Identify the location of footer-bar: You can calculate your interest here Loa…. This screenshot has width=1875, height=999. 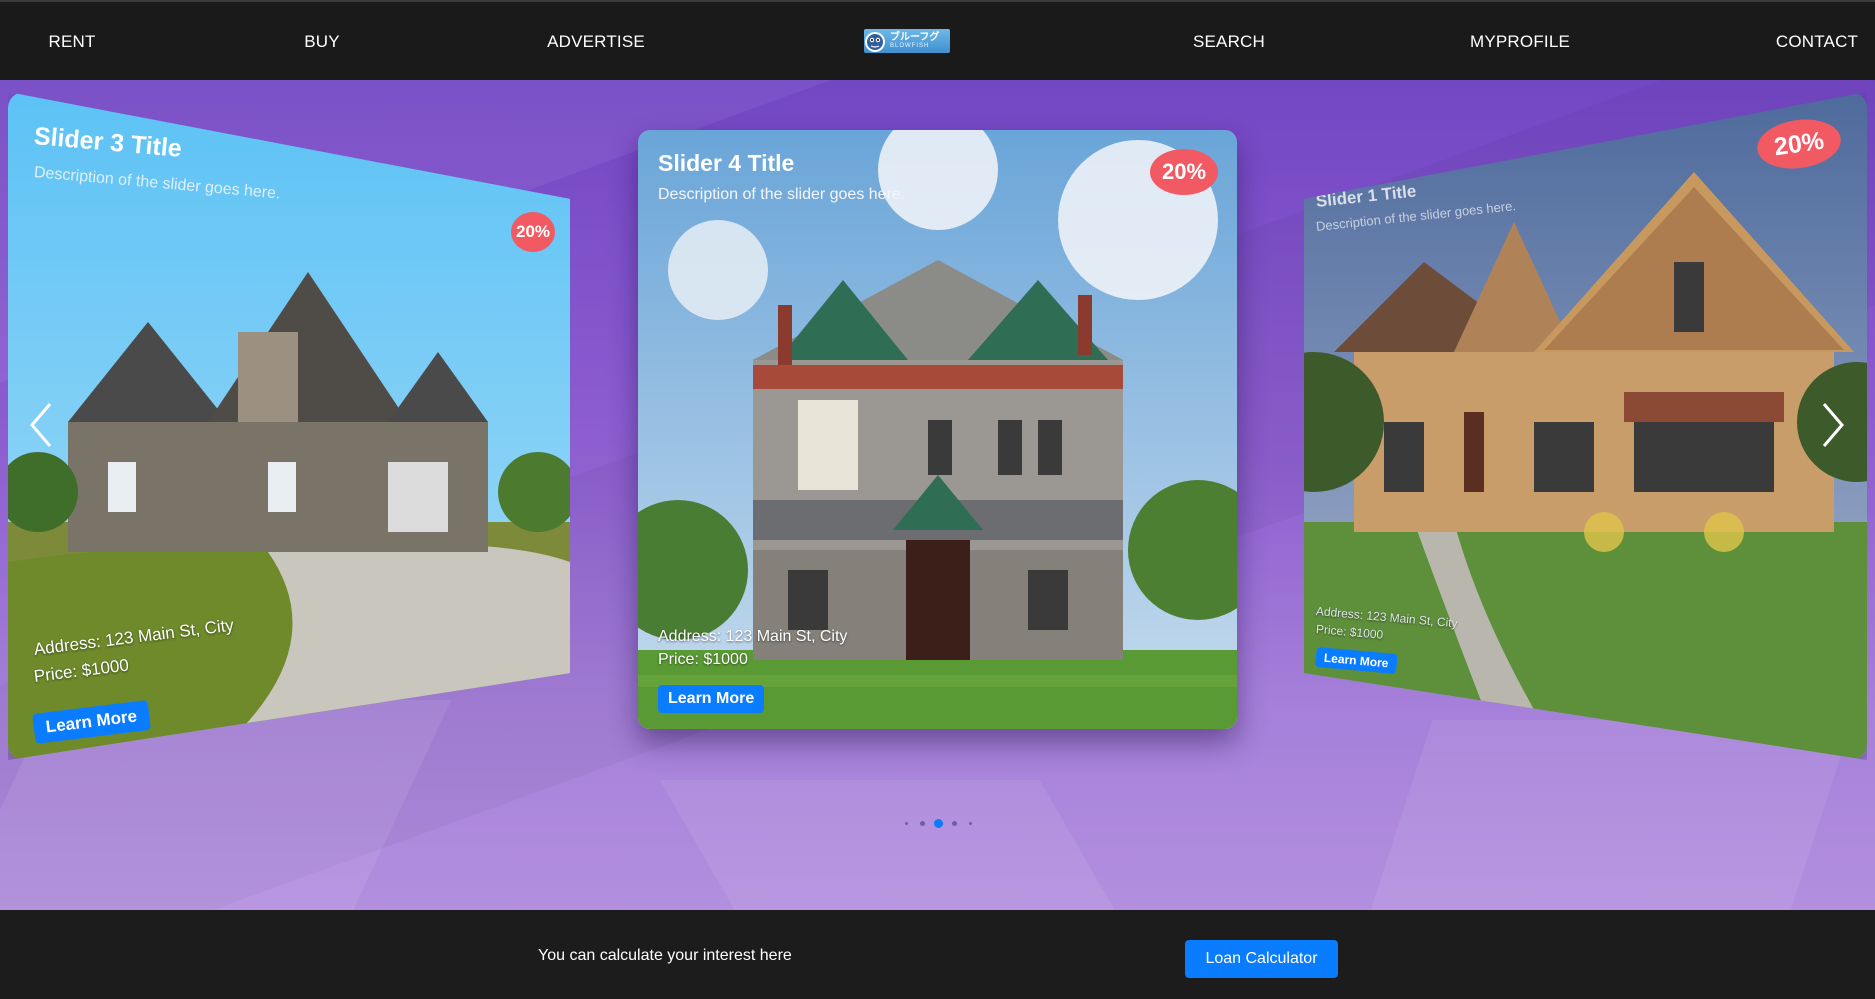
(937, 954).